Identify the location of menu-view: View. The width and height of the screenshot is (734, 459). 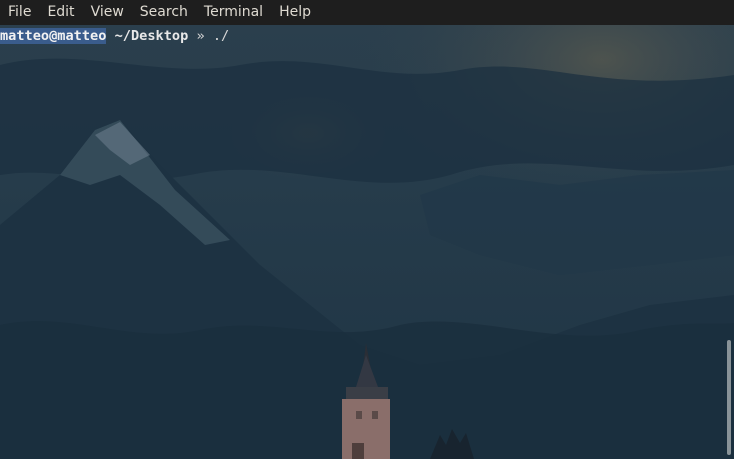
(107, 12).